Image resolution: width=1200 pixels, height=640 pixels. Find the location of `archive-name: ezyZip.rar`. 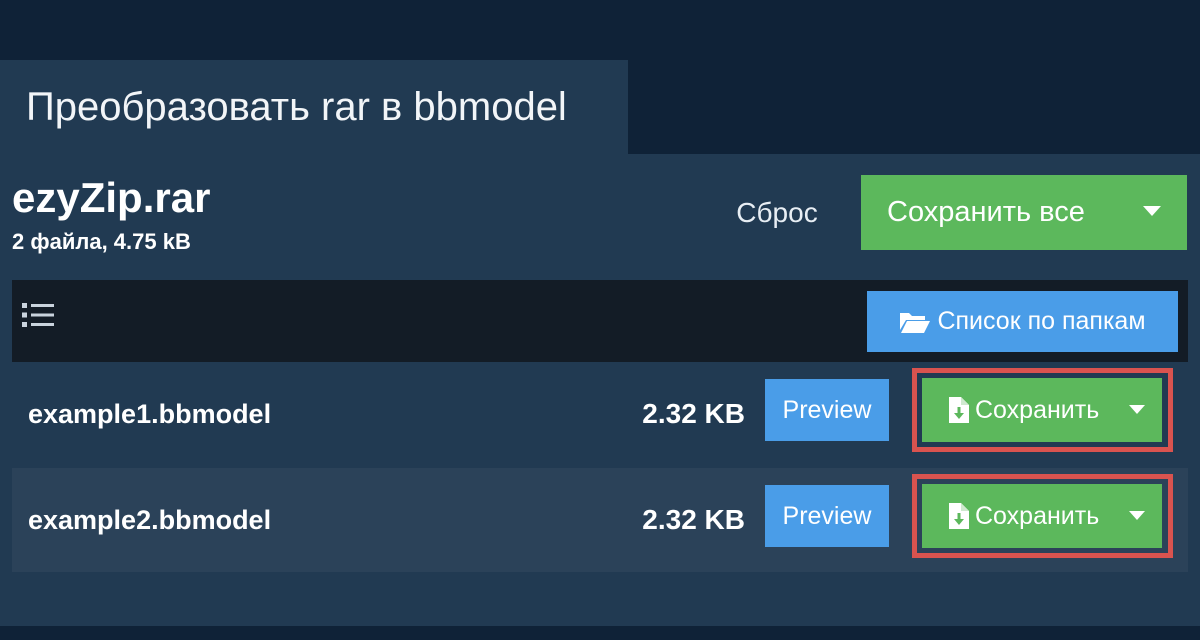

archive-name: ezyZip.rar is located at coordinates (111, 197).